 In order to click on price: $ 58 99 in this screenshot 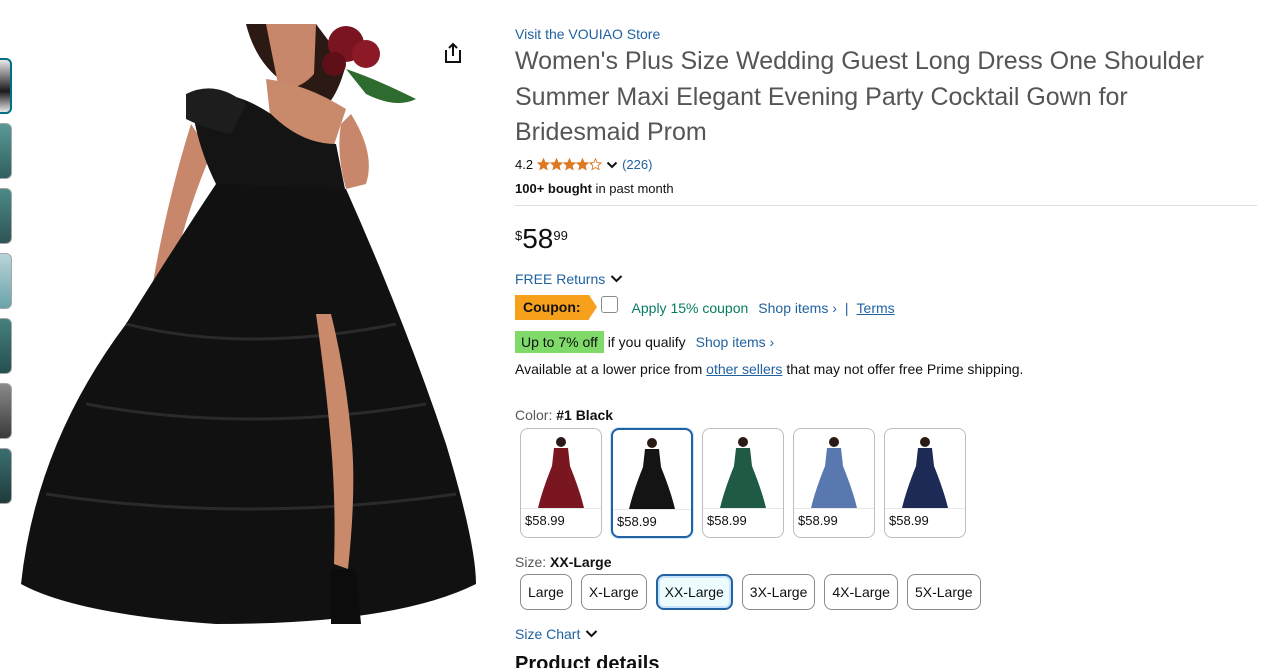, I will do `click(886, 240)`.